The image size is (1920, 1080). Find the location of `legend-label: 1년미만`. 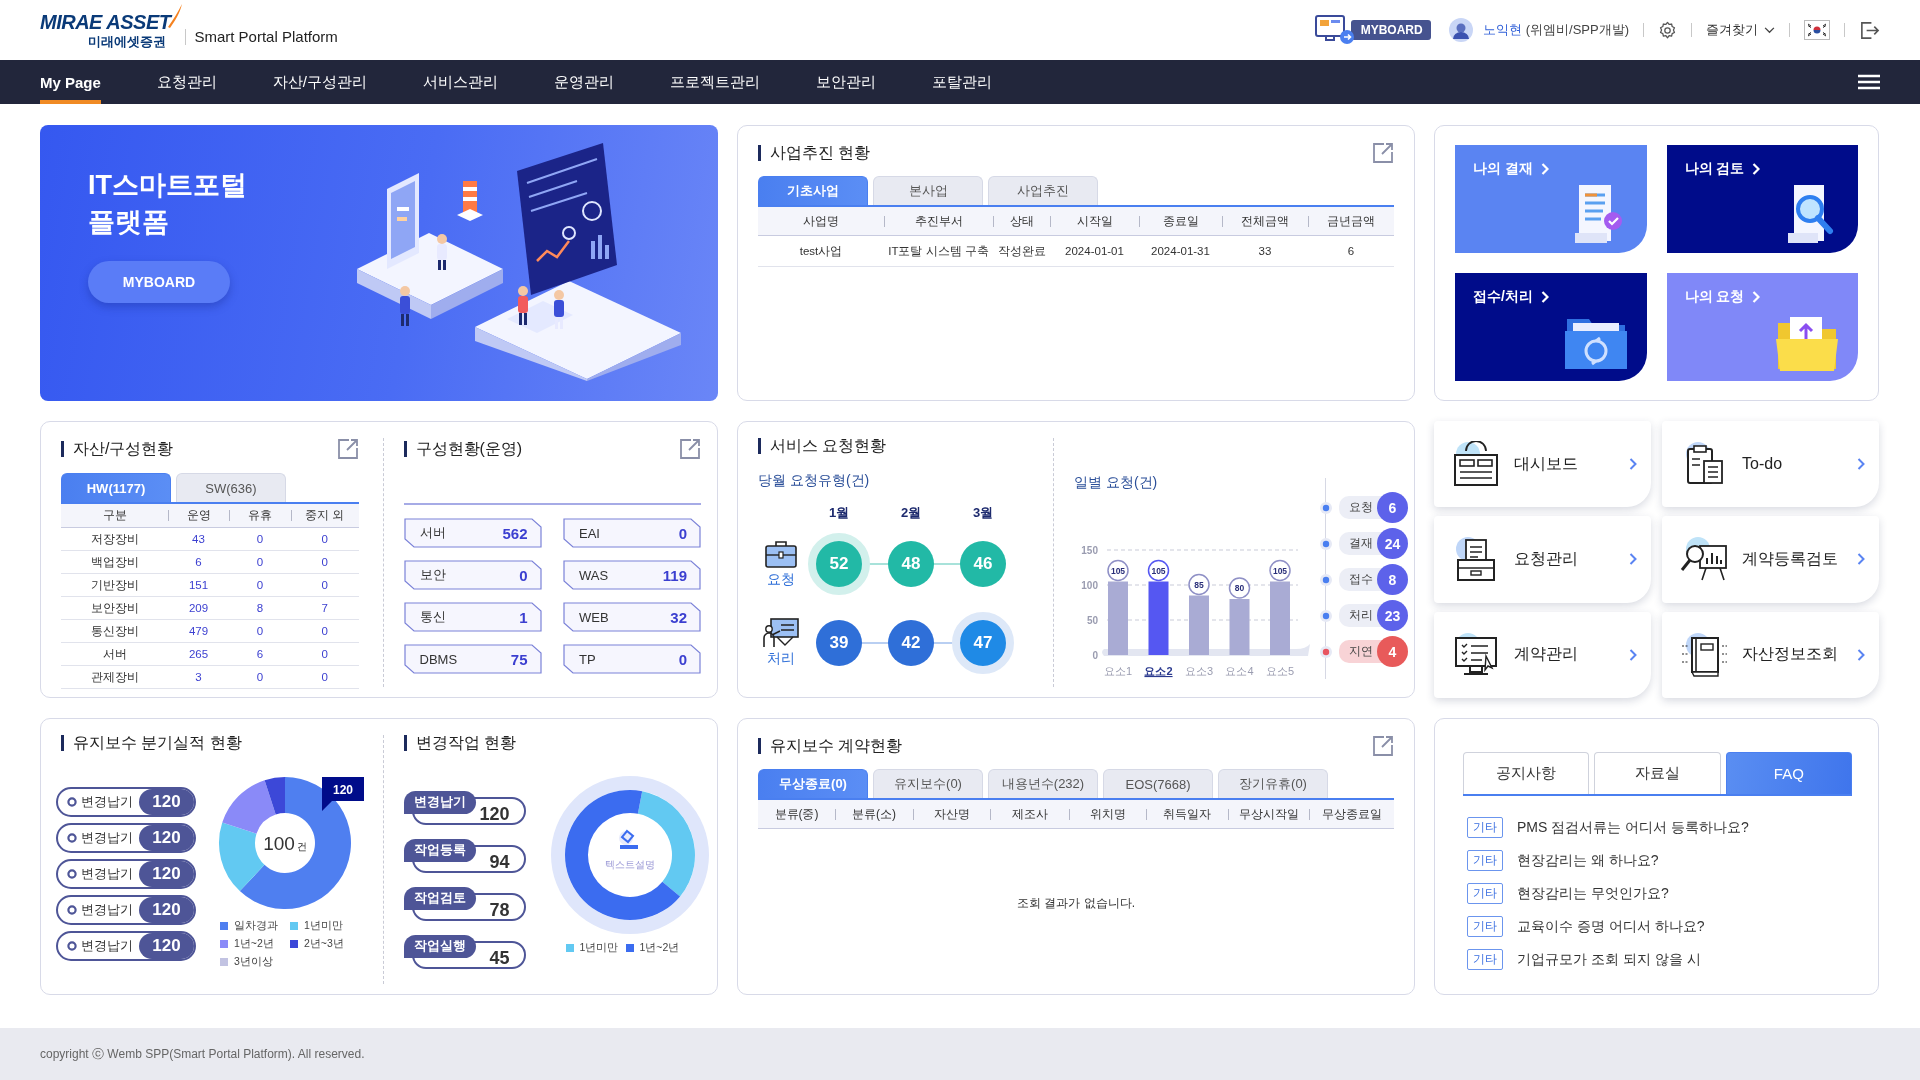

legend-label: 1년미만 is located at coordinates (599, 948).